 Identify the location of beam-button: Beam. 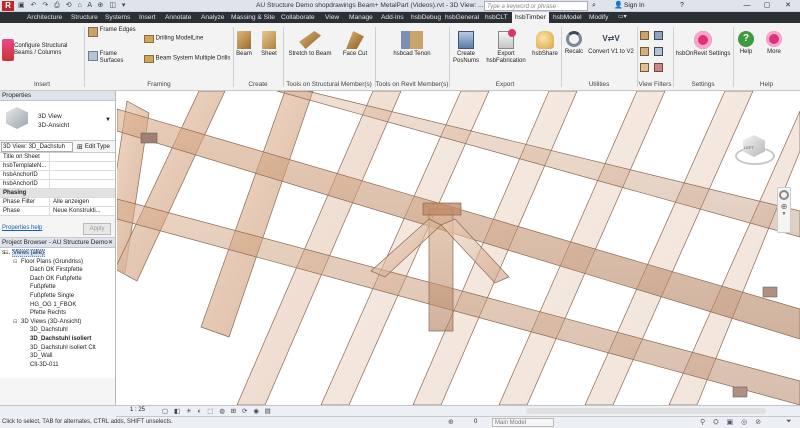
(244, 44).